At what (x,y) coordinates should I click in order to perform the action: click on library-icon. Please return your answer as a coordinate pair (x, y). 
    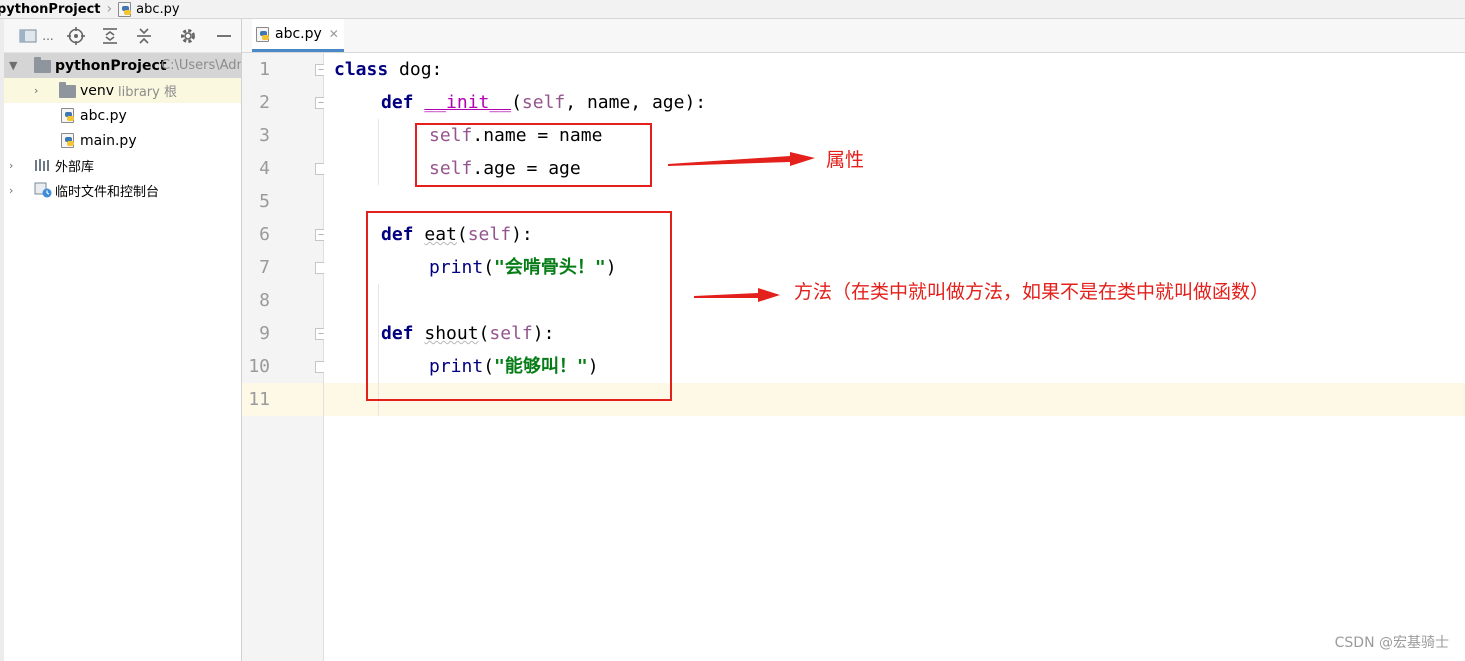
    Looking at the image, I should click on (43, 167).